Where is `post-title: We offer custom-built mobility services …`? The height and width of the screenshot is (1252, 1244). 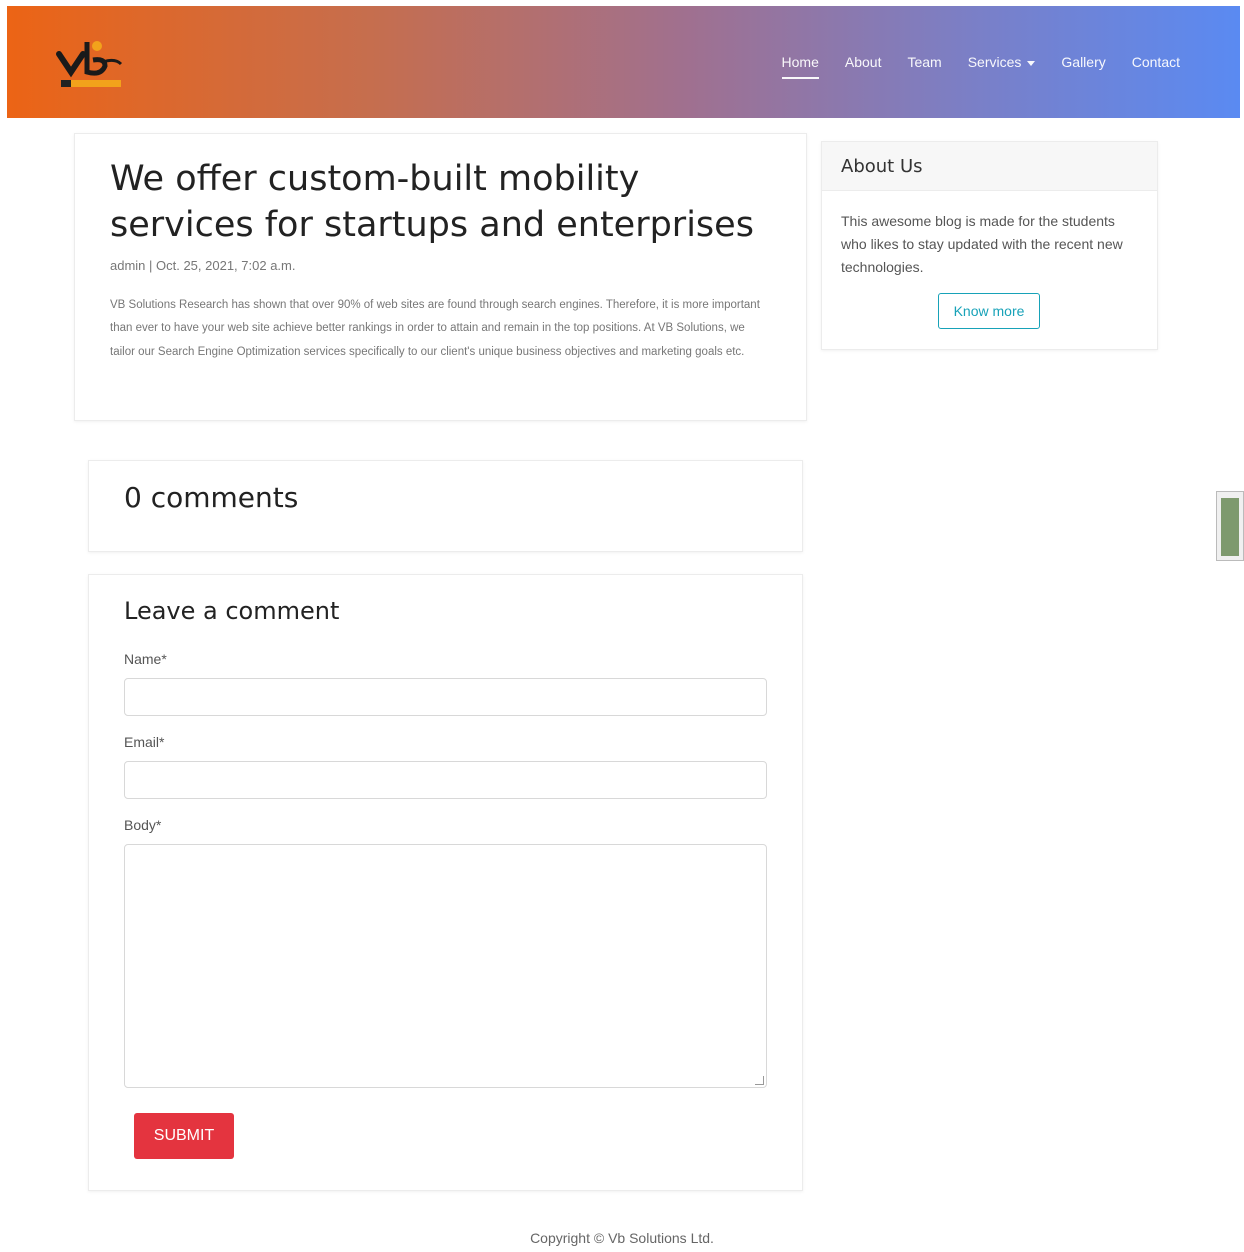
post-title: We offer custom-built mobility services … is located at coordinates (432, 202).